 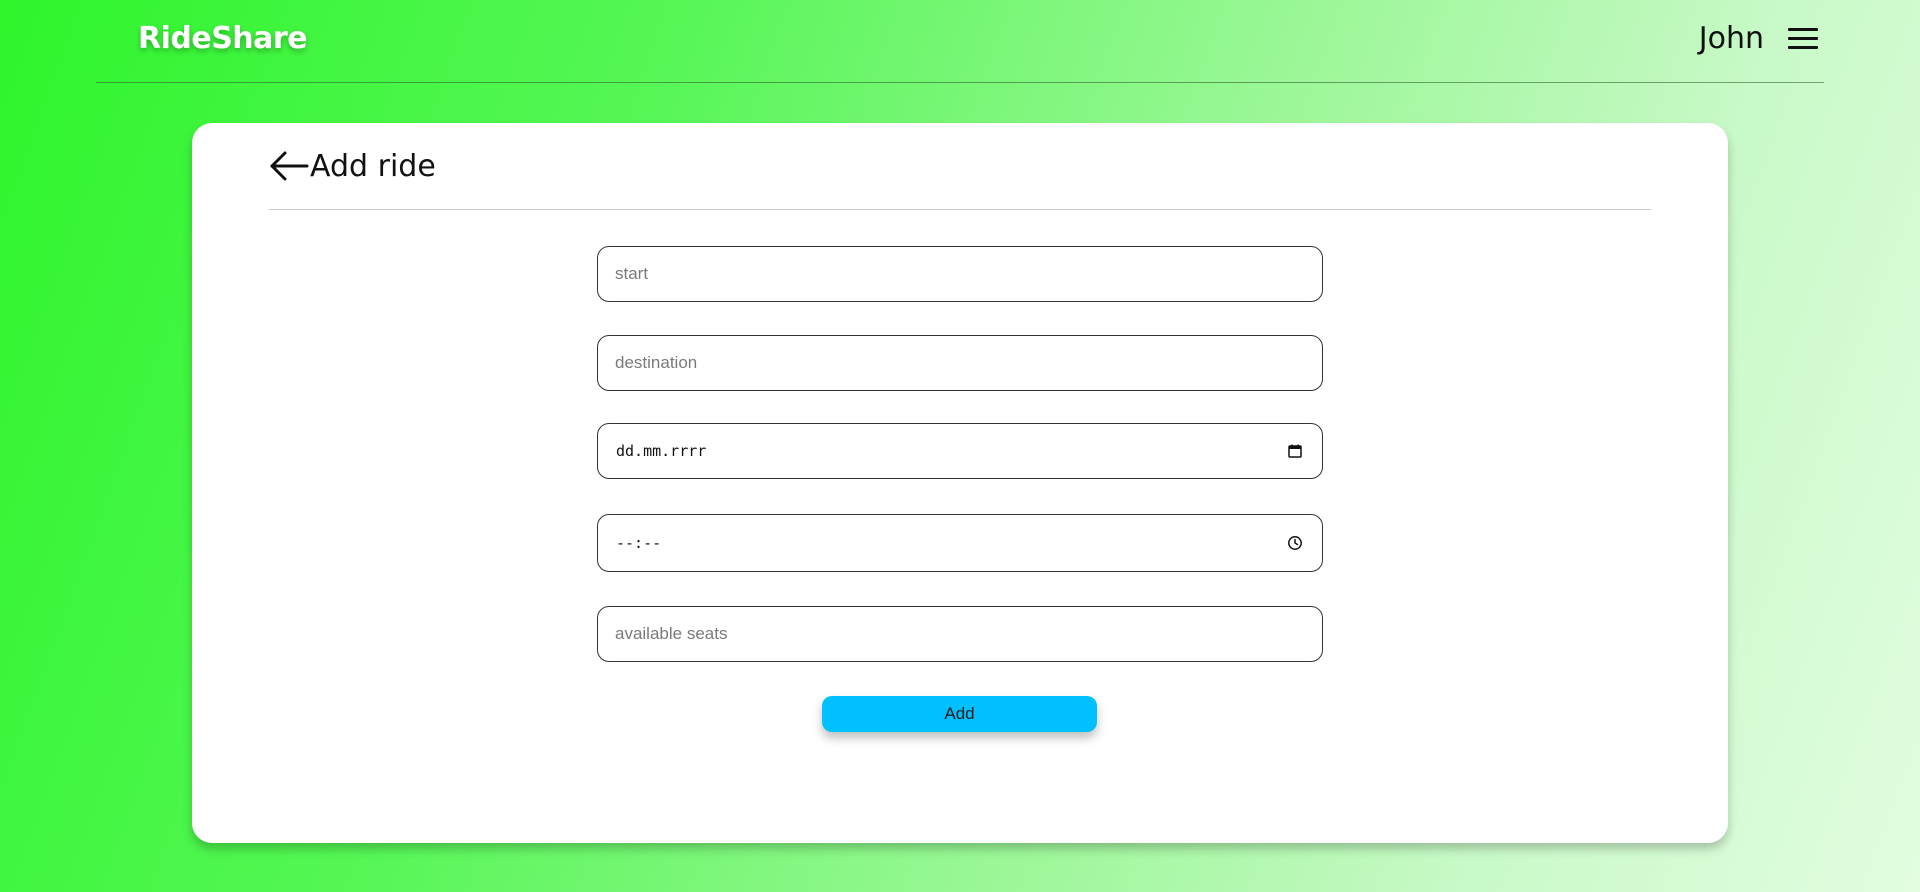 What do you see at coordinates (960, 41) in the screenshot?
I see `top-bar: RideShare John` at bounding box center [960, 41].